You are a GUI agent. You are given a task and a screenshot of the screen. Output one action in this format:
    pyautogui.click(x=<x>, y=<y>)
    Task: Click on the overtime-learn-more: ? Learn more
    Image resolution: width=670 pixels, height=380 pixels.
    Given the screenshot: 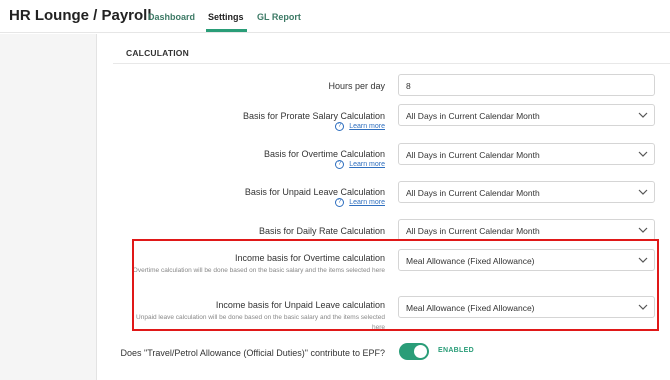 What is the action you would take?
    pyautogui.click(x=360, y=164)
    